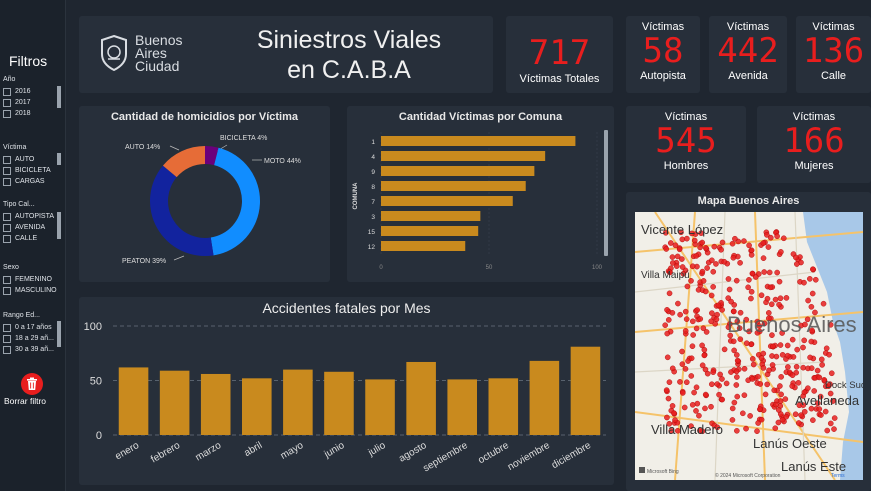 The height and width of the screenshot is (491, 871). Describe the element at coordinates (257, 406) in the screenshot. I see `month-bar-abril` at that location.